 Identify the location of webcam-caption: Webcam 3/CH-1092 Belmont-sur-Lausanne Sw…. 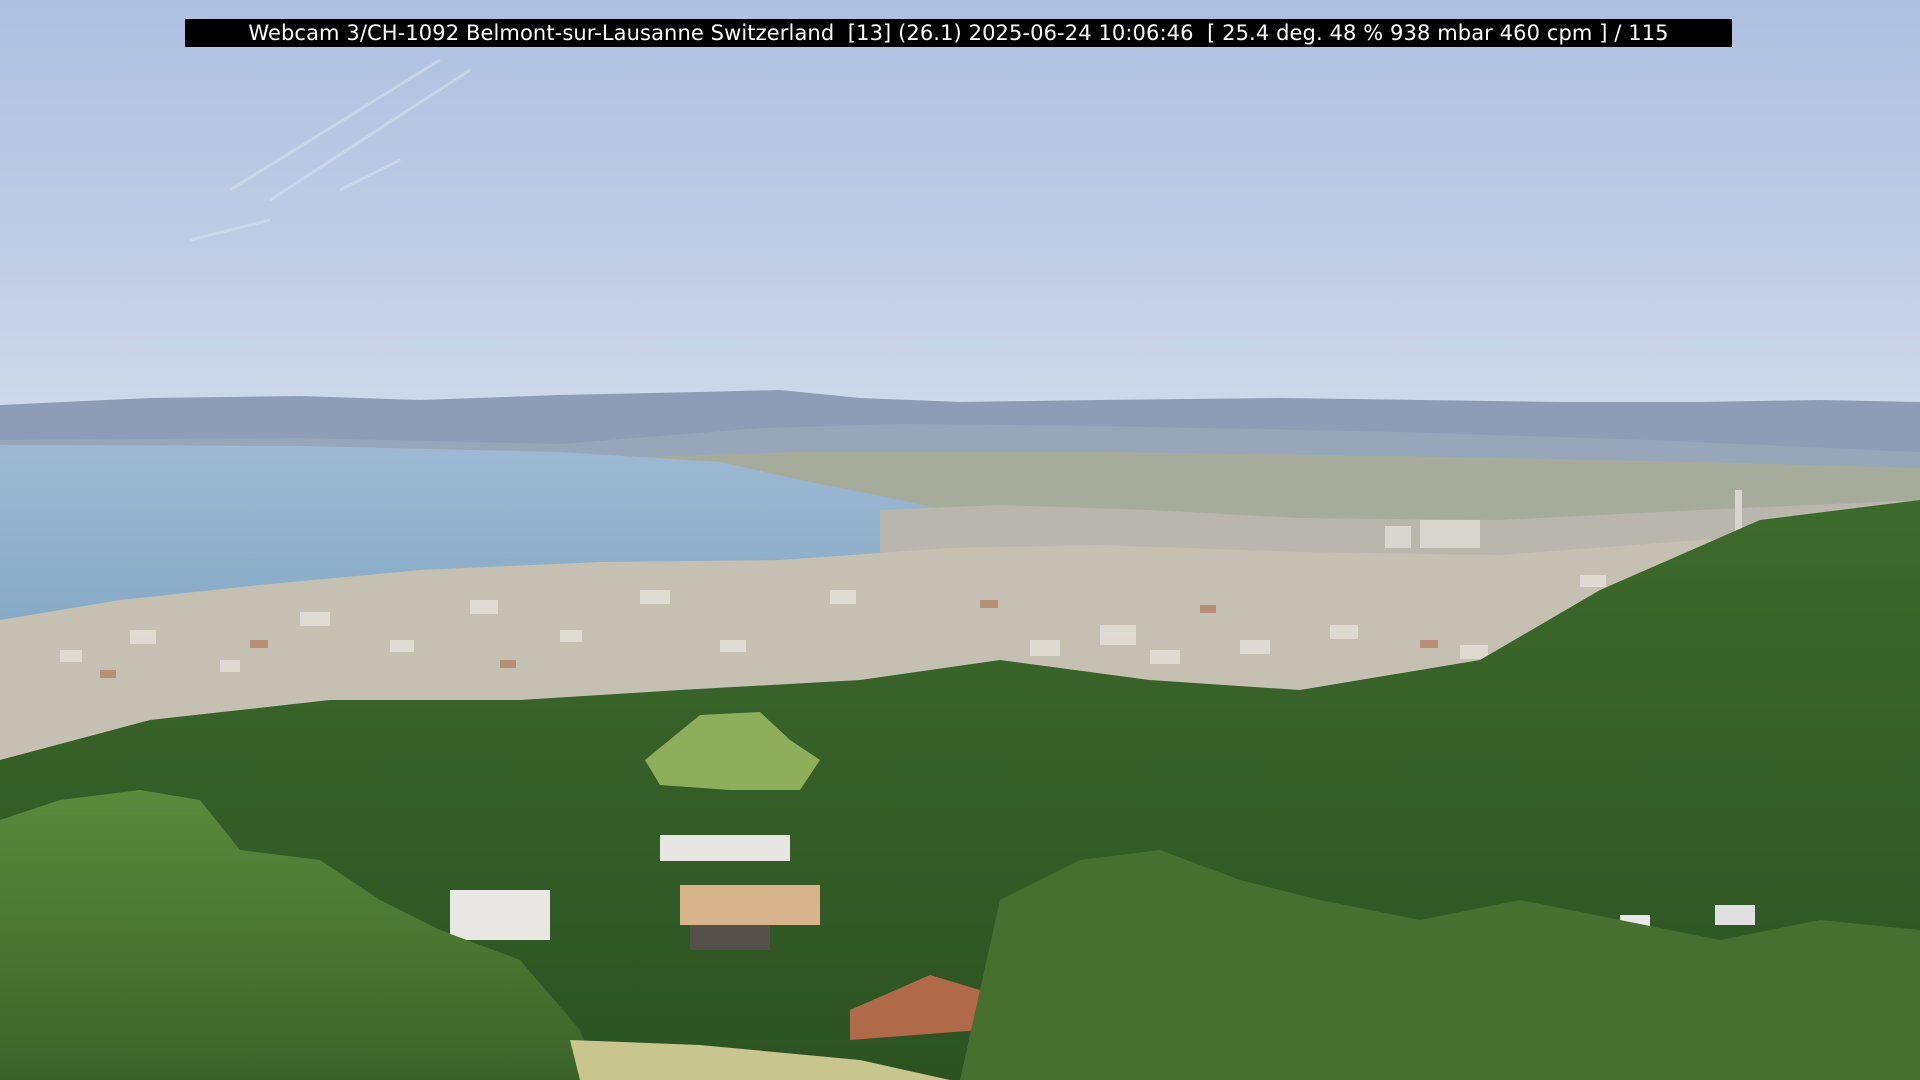
(958, 33).